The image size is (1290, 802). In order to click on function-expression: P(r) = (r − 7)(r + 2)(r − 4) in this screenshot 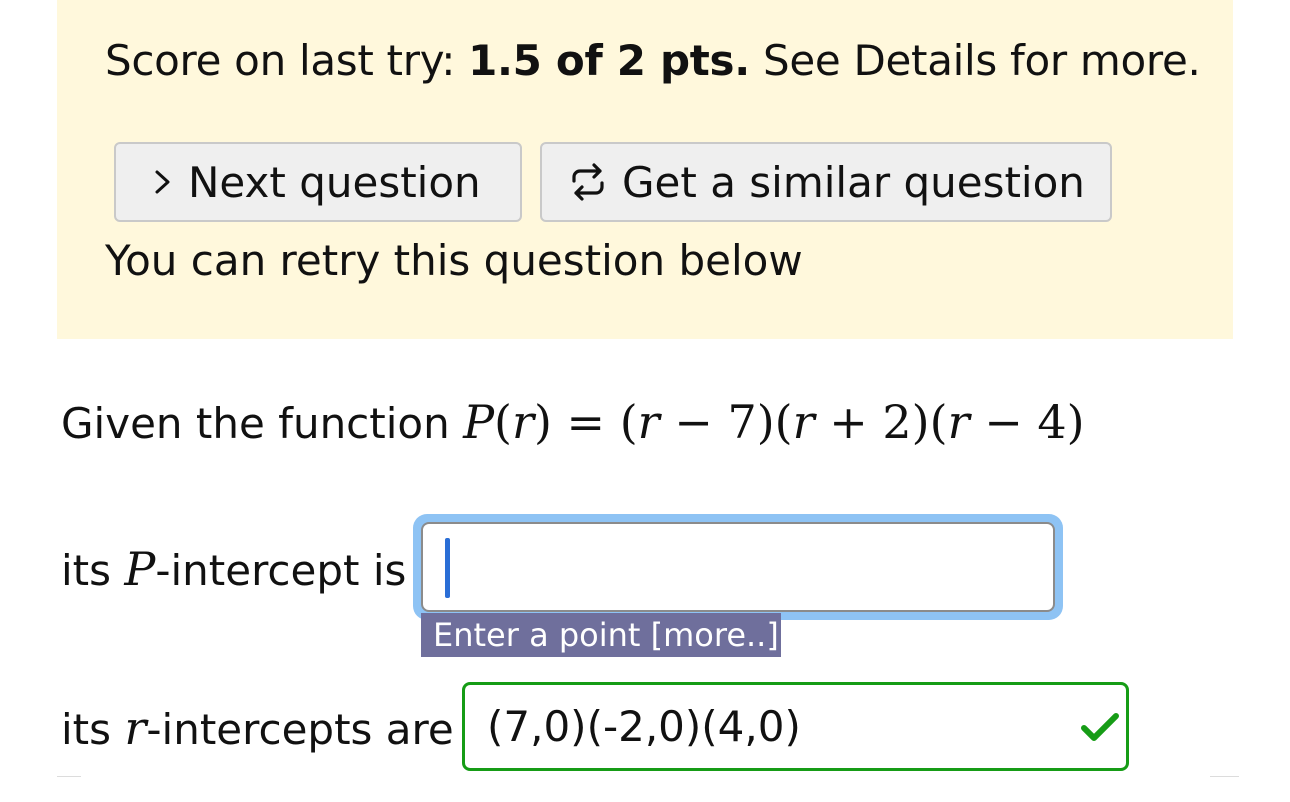, I will do `click(774, 422)`.